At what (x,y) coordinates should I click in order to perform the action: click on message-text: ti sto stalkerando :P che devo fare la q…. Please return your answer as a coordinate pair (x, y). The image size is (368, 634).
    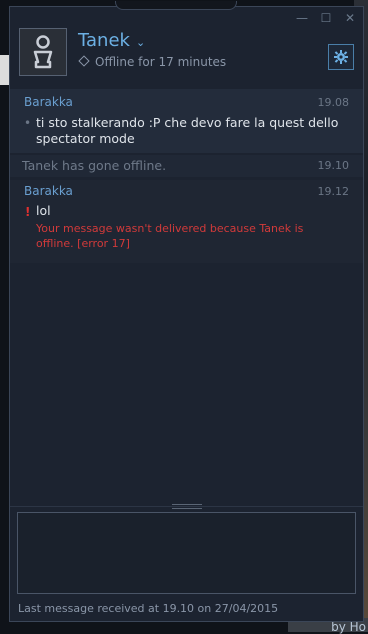
    Looking at the image, I should click on (187, 130).